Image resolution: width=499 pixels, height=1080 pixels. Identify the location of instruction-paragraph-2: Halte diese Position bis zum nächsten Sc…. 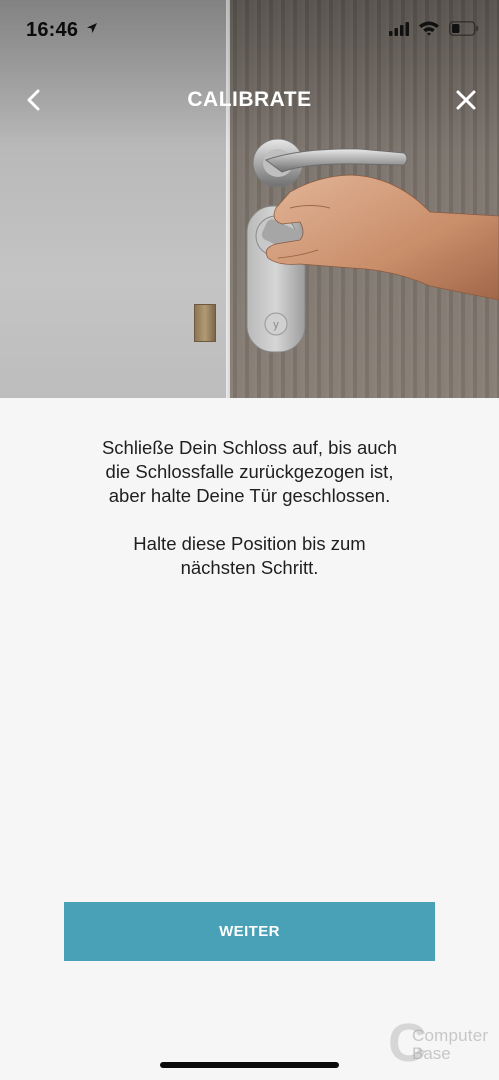
(249, 556).